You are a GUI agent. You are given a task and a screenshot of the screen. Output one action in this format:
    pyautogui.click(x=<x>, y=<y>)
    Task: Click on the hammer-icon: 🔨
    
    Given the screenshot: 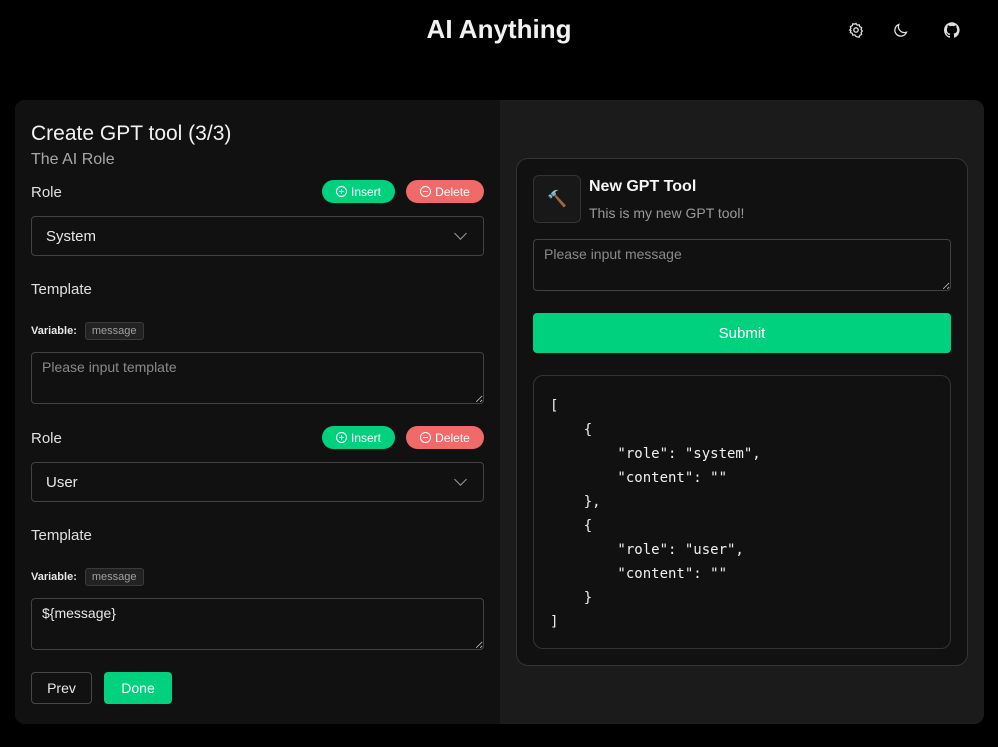 What is the action you would take?
    pyautogui.click(x=557, y=199)
    